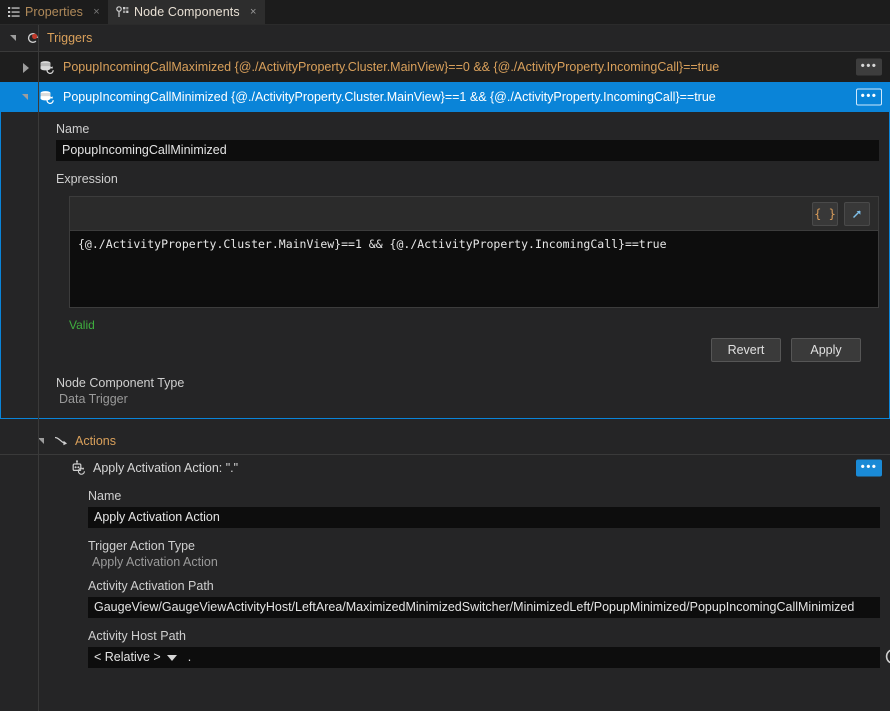 The width and height of the screenshot is (890, 711). What do you see at coordinates (467, 150) in the screenshot?
I see `trigger-name-input: PopupIncomingCallMinimized` at bounding box center [467, 150].